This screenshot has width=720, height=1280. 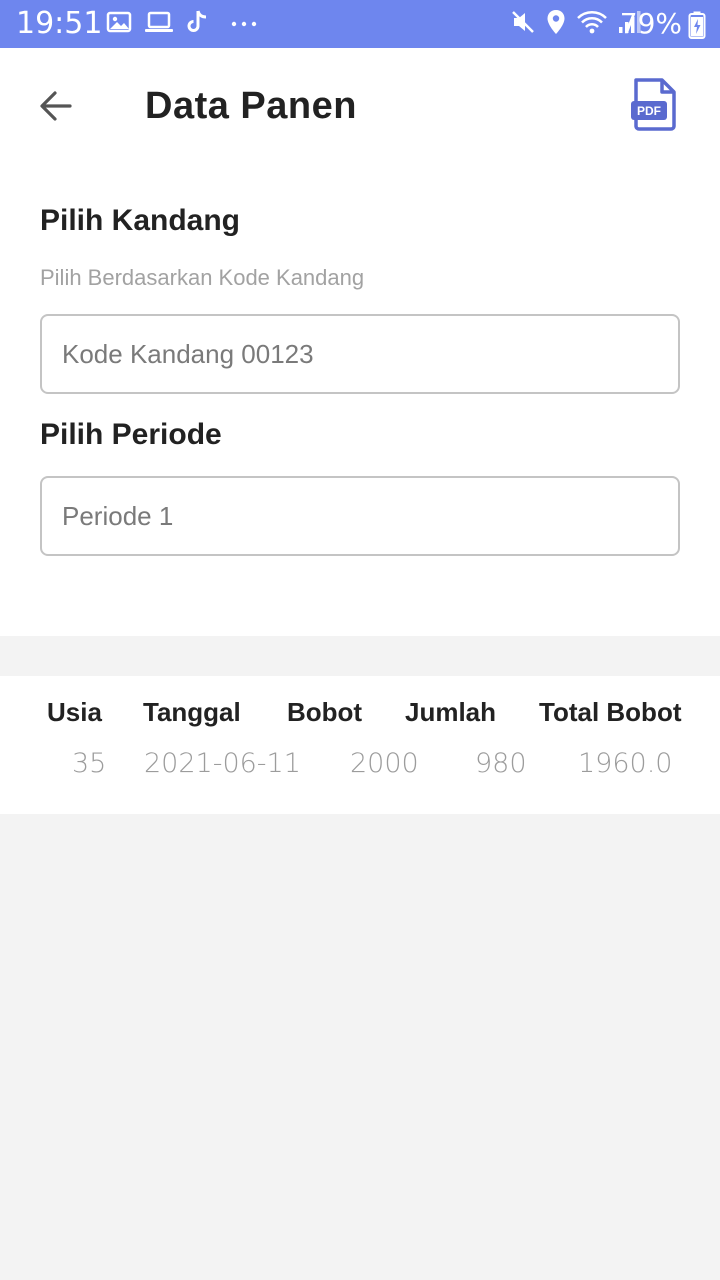 I want to click on kandang-helper-text: Pilih Berdasarkan Kode Kandang, so click(x=202, y=277).